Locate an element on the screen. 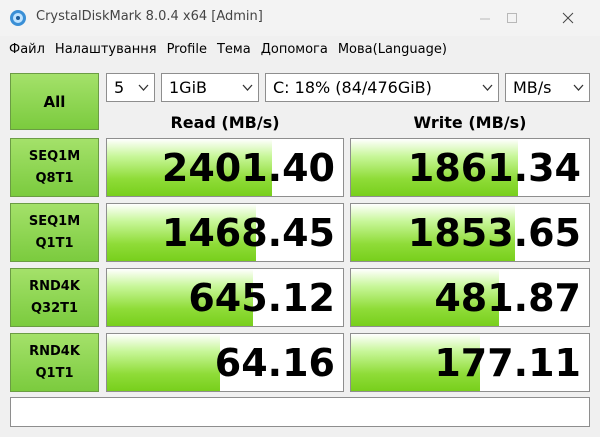 This screenshot has height=437, width=600. test-button-2: RND4K Q32T1 is located at coordinates (54, 297).